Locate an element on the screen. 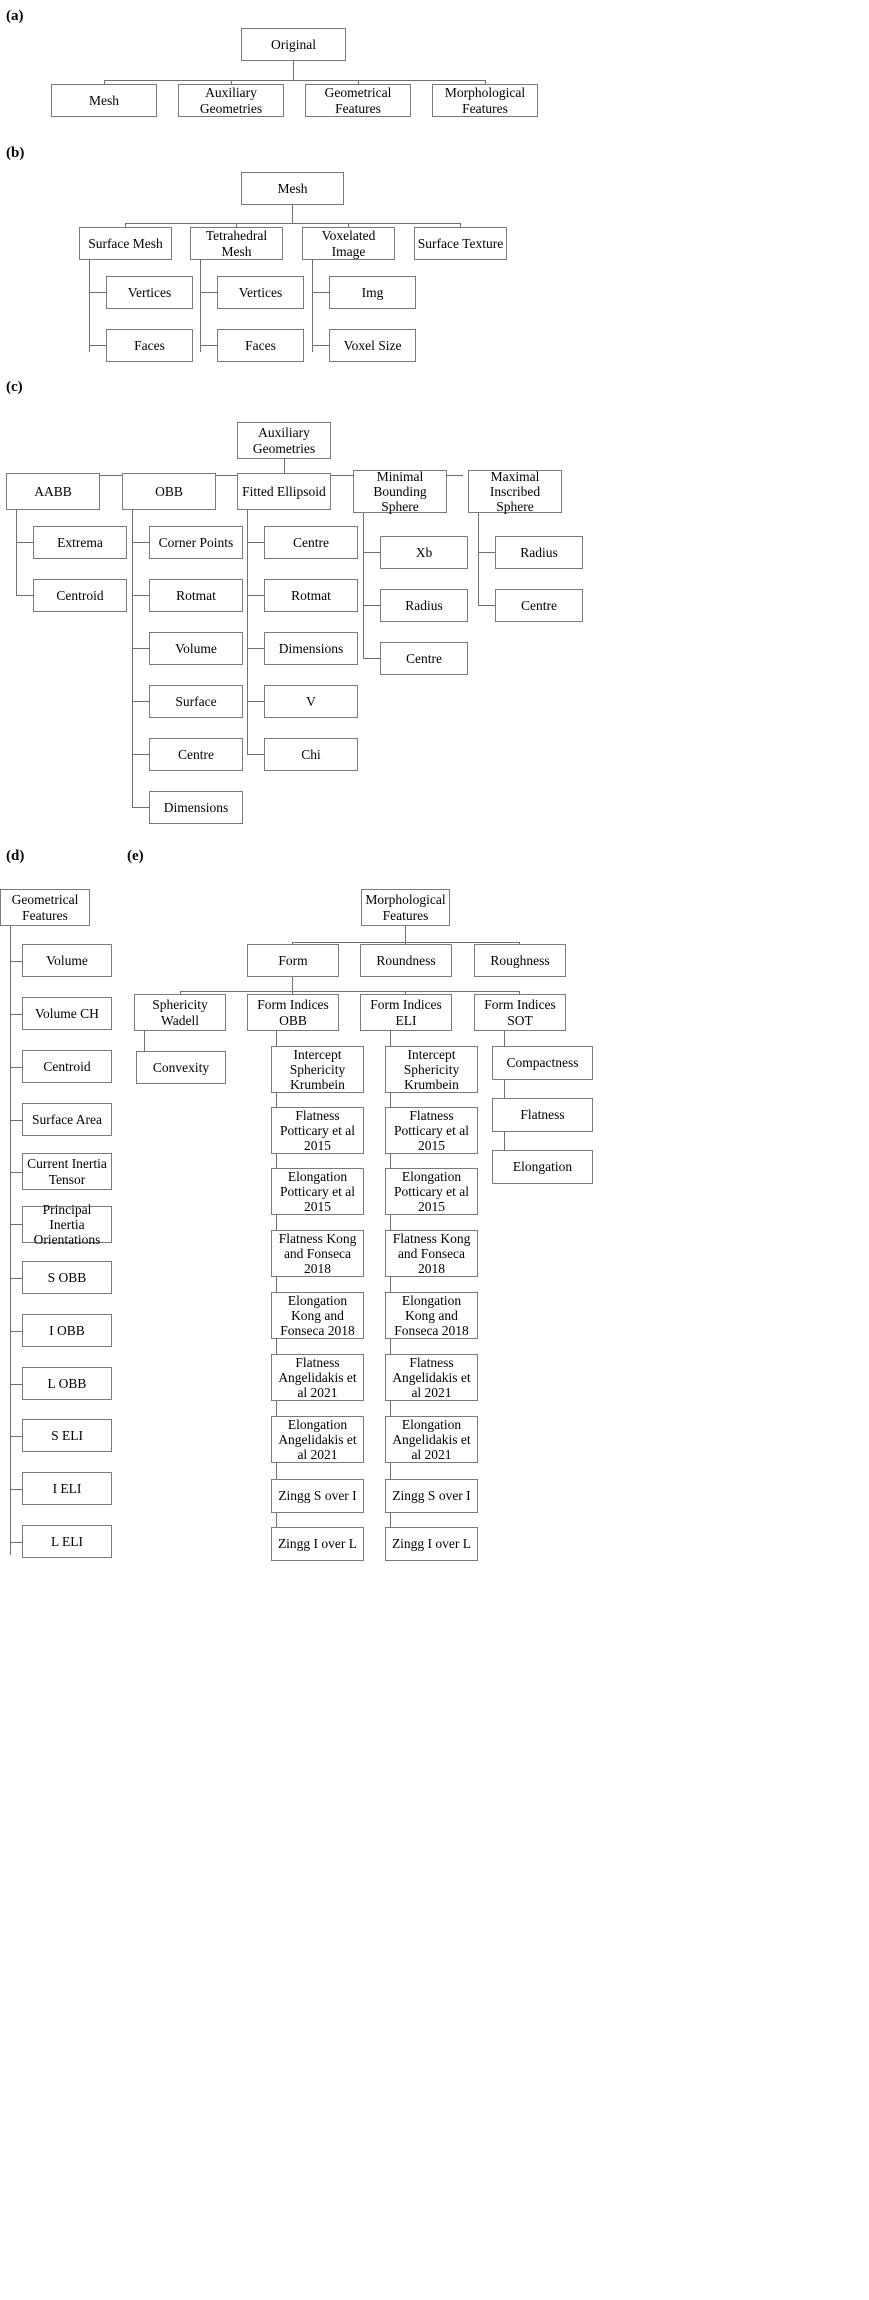  node-c-aabb-extrema: Extrema is located at coordinates (80, 542).